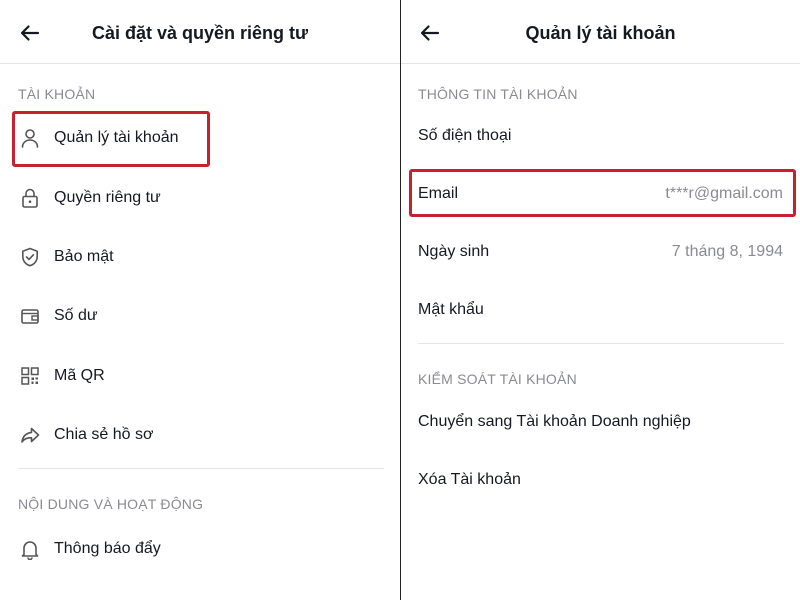 This screenshot has height=600, width=800. I want to click on page-title: Quản lý tài khoản, so click(600, 33).